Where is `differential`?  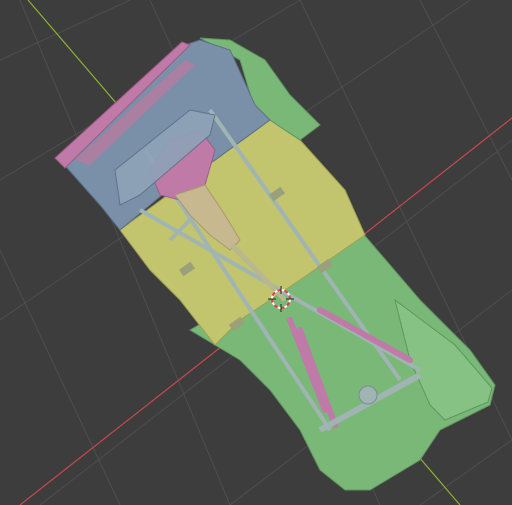 differential is located at coordinates (368, 395).